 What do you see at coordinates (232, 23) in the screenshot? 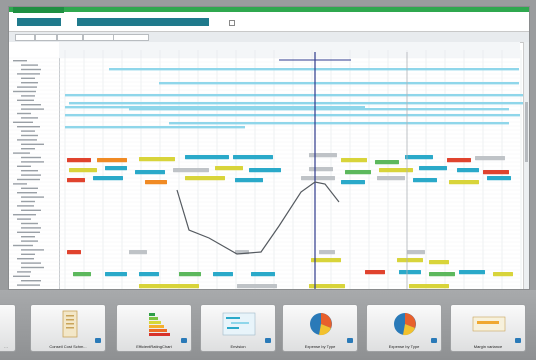
I see `filter-checkbox` at bounding box center [232, 23].